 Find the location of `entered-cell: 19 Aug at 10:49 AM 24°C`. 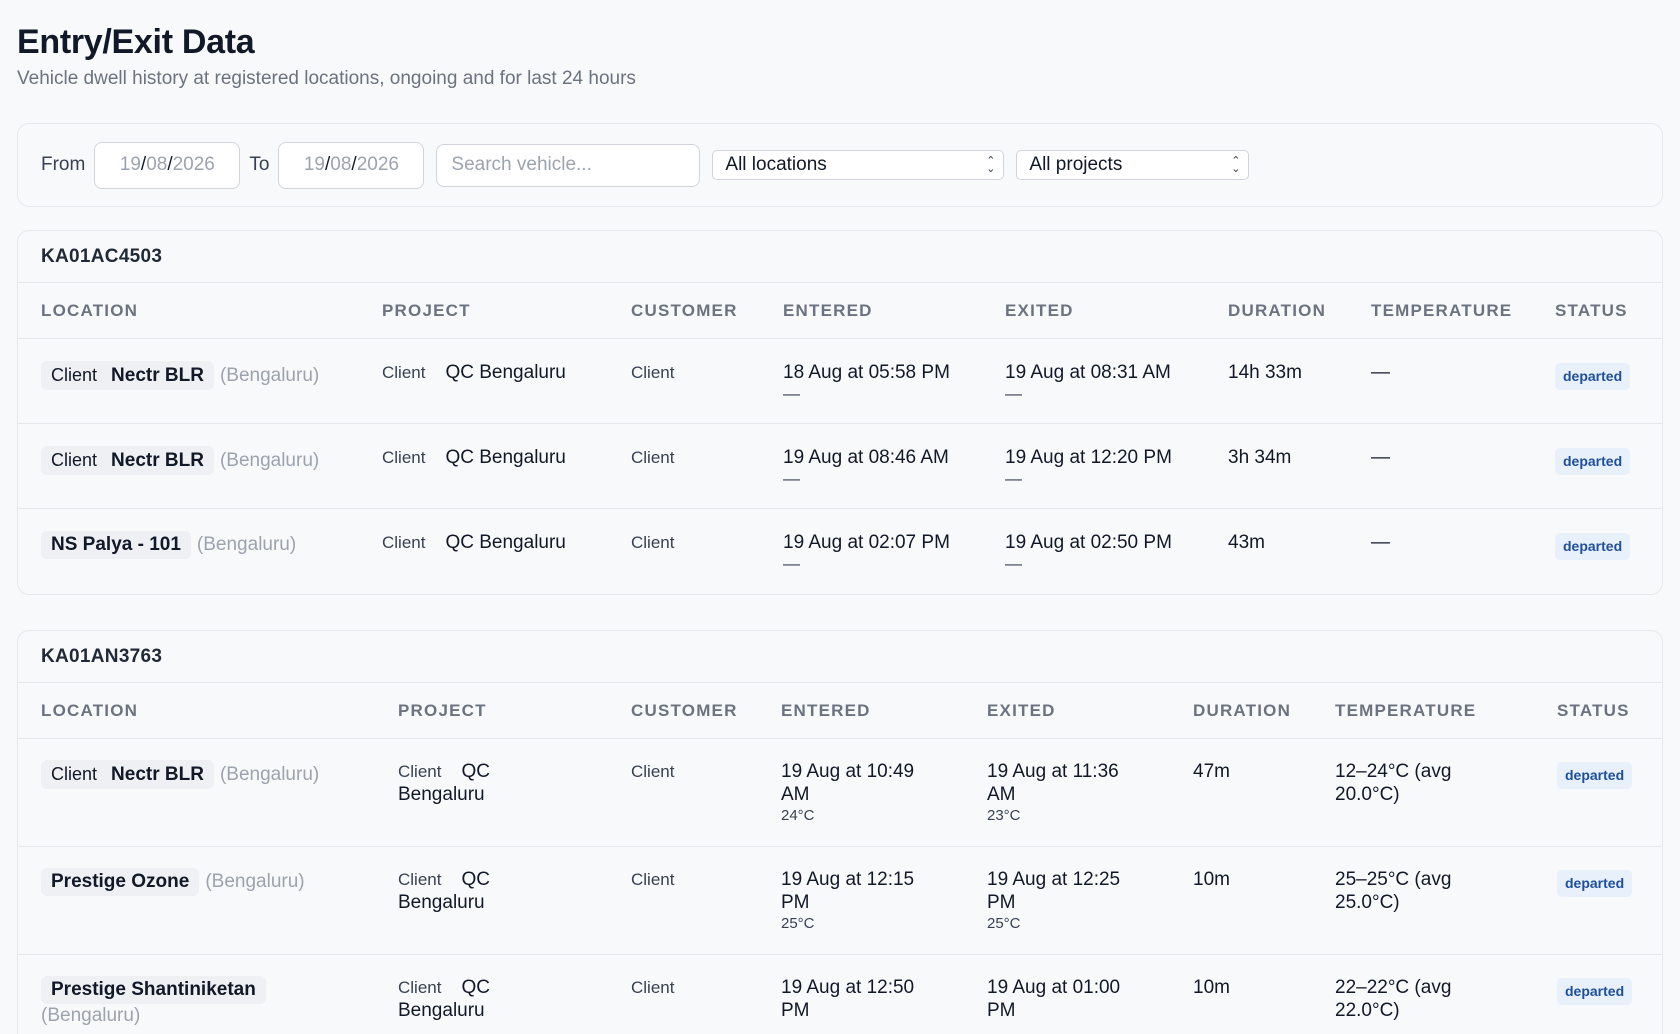

entered-cell: 19 Aug at 10:49 AM 24°C is located at coordinates (848, 792).